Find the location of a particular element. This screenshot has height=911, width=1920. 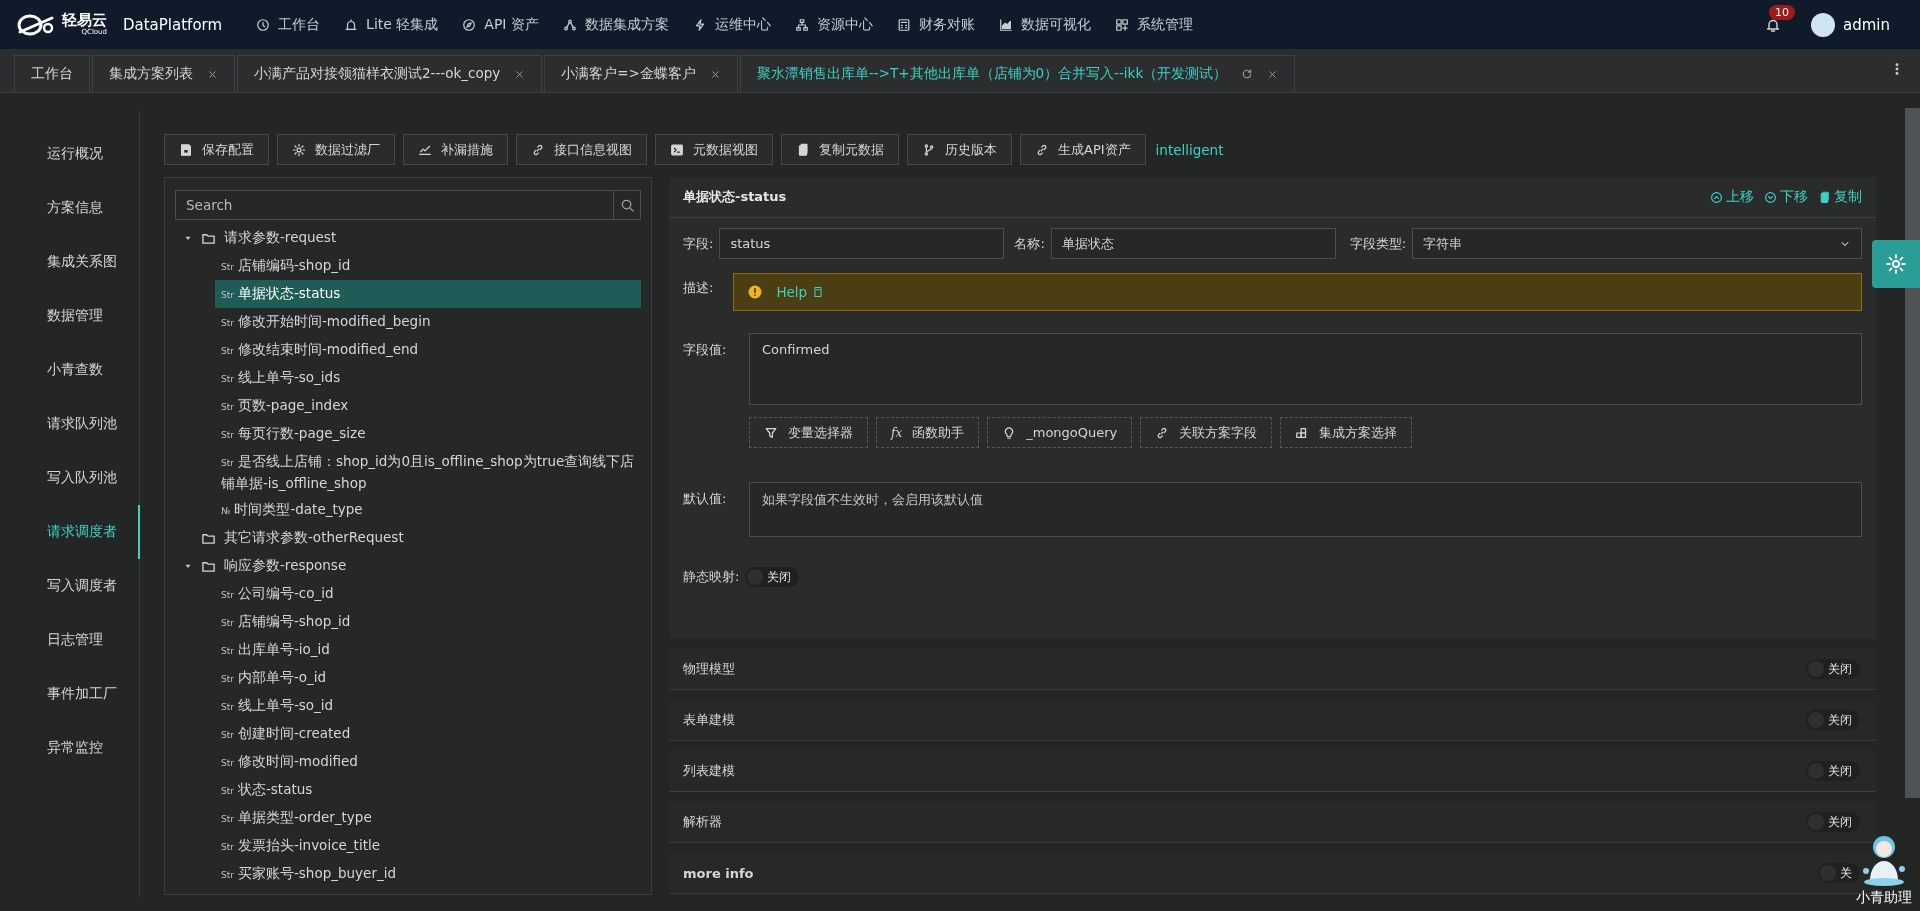

value-label: 字段值: is located at coordinates (705, 350).